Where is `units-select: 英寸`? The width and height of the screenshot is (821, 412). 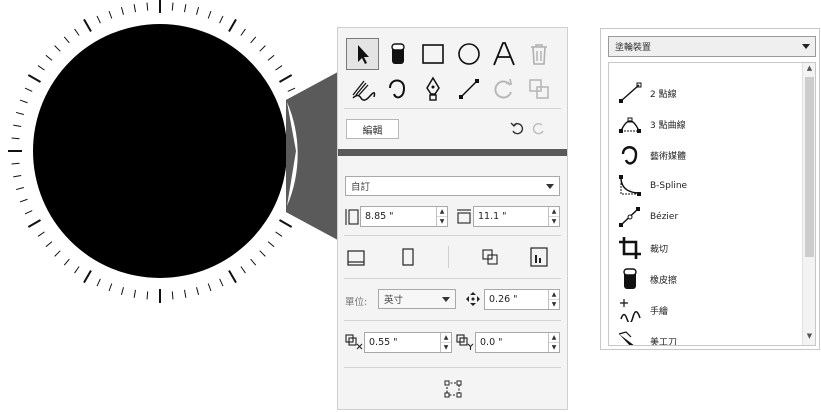 units-select: 英寸 is located at coordinates (417, 299).